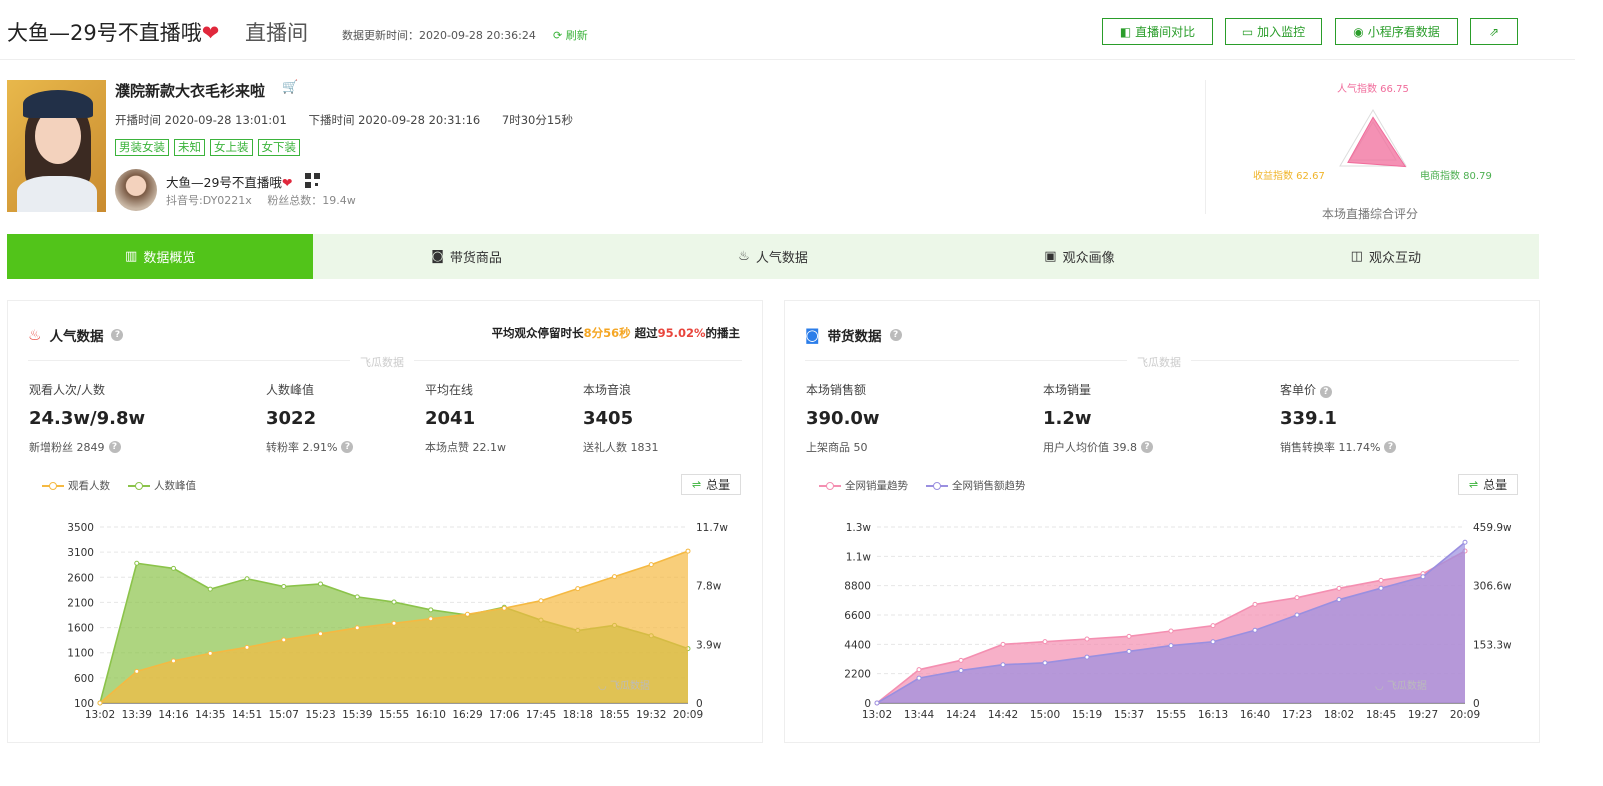  What do you see at coordinates (1401, 685) in the screenshot?
I see `chart-logo: ◡ 飞瓜数据` at bounding box center [1401, 685].